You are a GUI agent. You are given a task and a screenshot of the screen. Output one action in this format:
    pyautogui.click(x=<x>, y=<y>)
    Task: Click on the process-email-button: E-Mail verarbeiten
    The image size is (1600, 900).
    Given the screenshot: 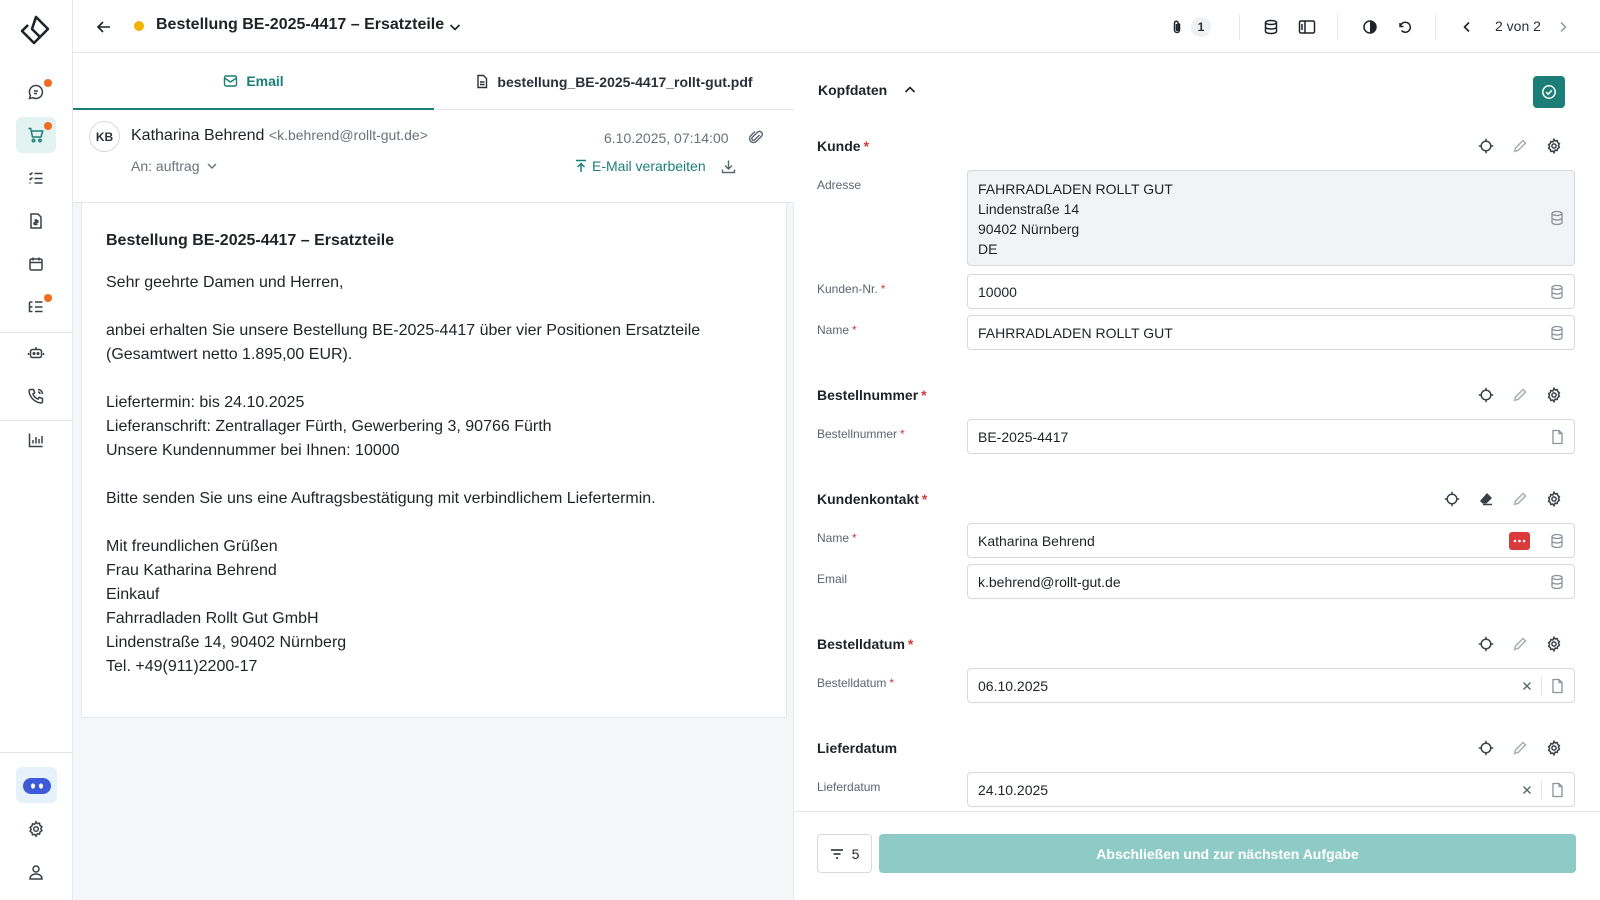 What is the action you would take?
    pyautogui.click(x=640, y=166)
    